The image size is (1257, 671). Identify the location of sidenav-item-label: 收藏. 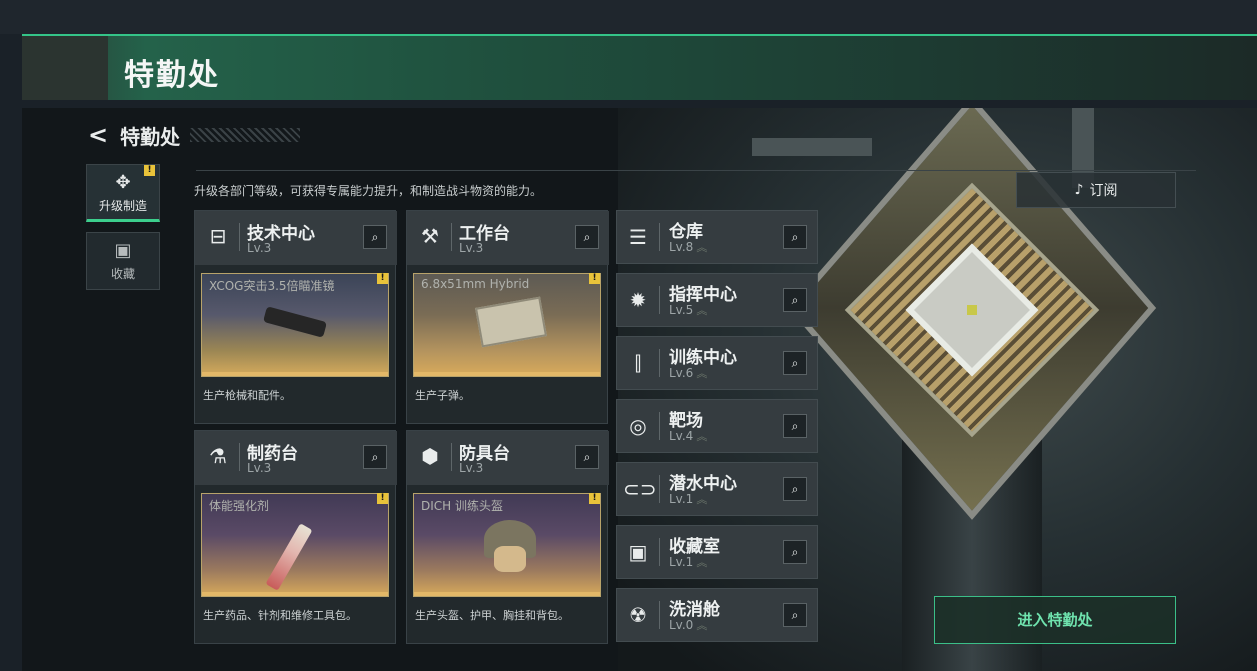
(122, 274).